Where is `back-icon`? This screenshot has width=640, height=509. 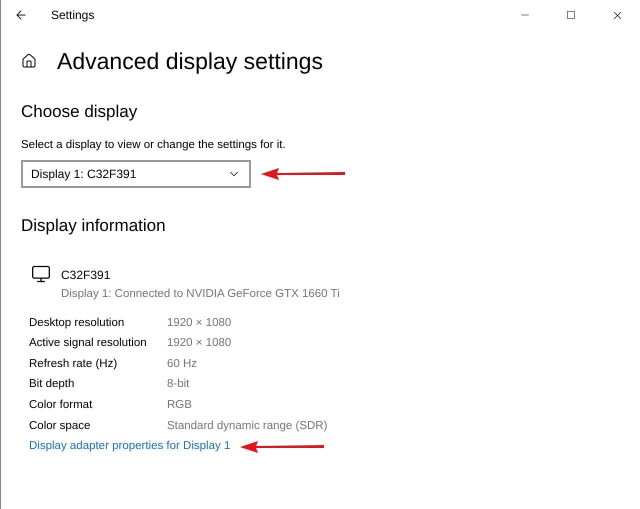
back-icon is located at coordinates (21, 15).